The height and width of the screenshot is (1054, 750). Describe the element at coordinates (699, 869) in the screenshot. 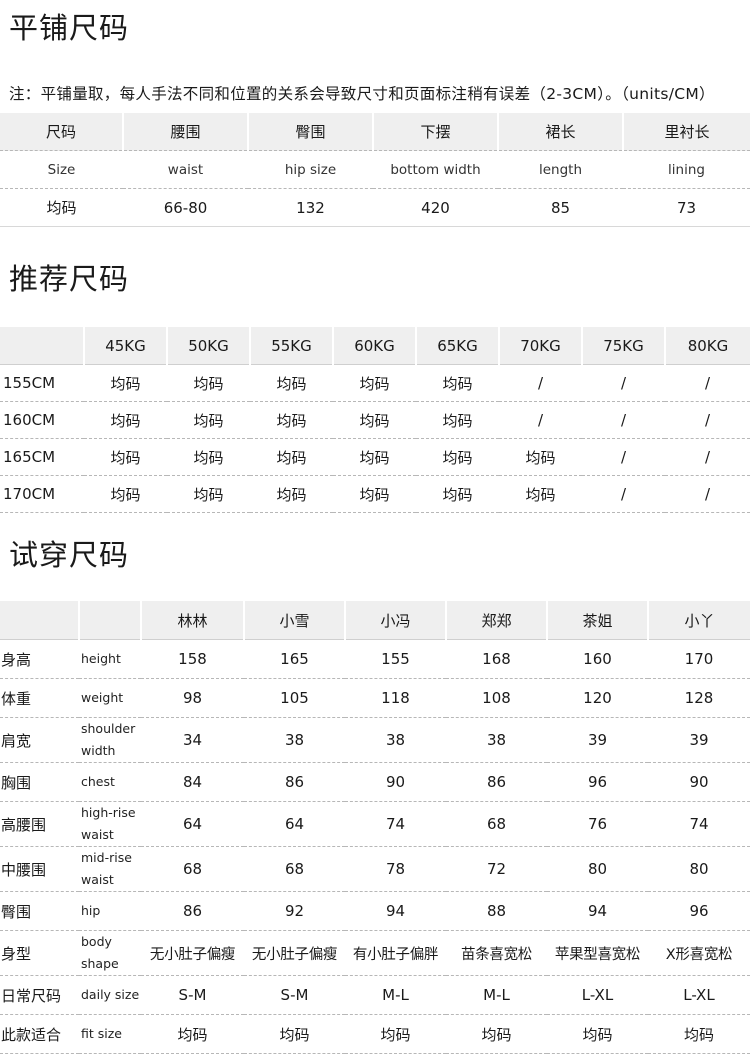

I see `table-cell: 80` at that location.